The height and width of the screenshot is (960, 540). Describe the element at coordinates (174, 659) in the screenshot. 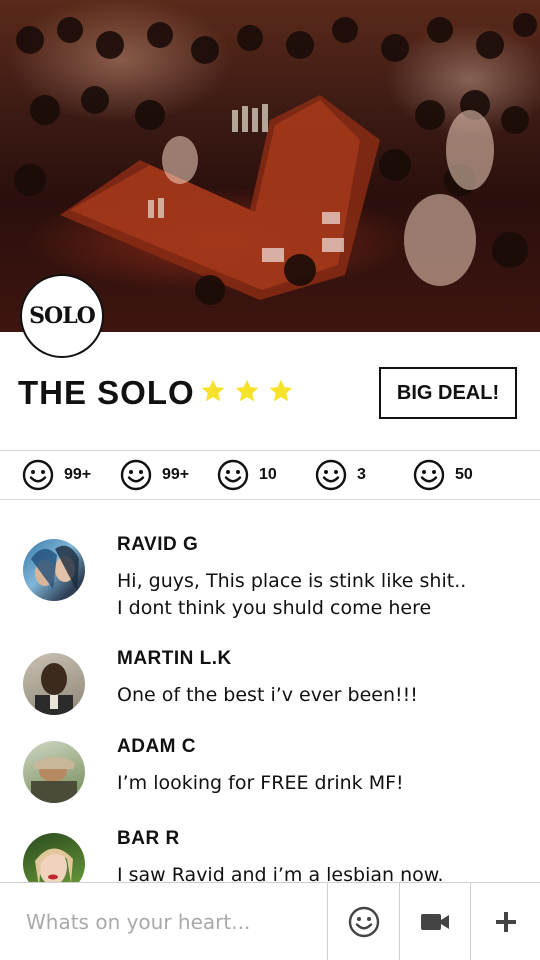

I see `comment-author: MARTIN L.K` at that location.